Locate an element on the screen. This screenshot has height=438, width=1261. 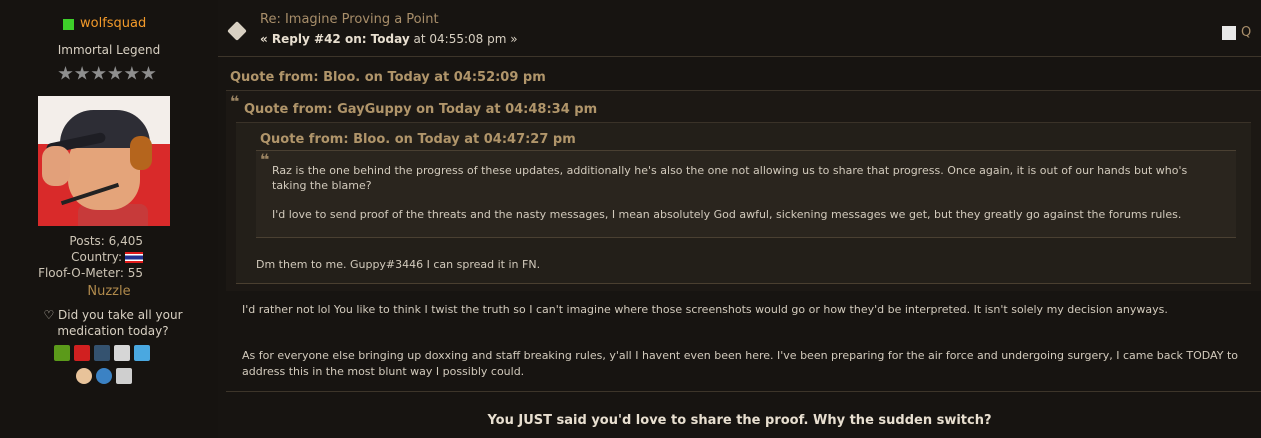
post-count: Posts: 6,405 is located at coordinates (106, 241).